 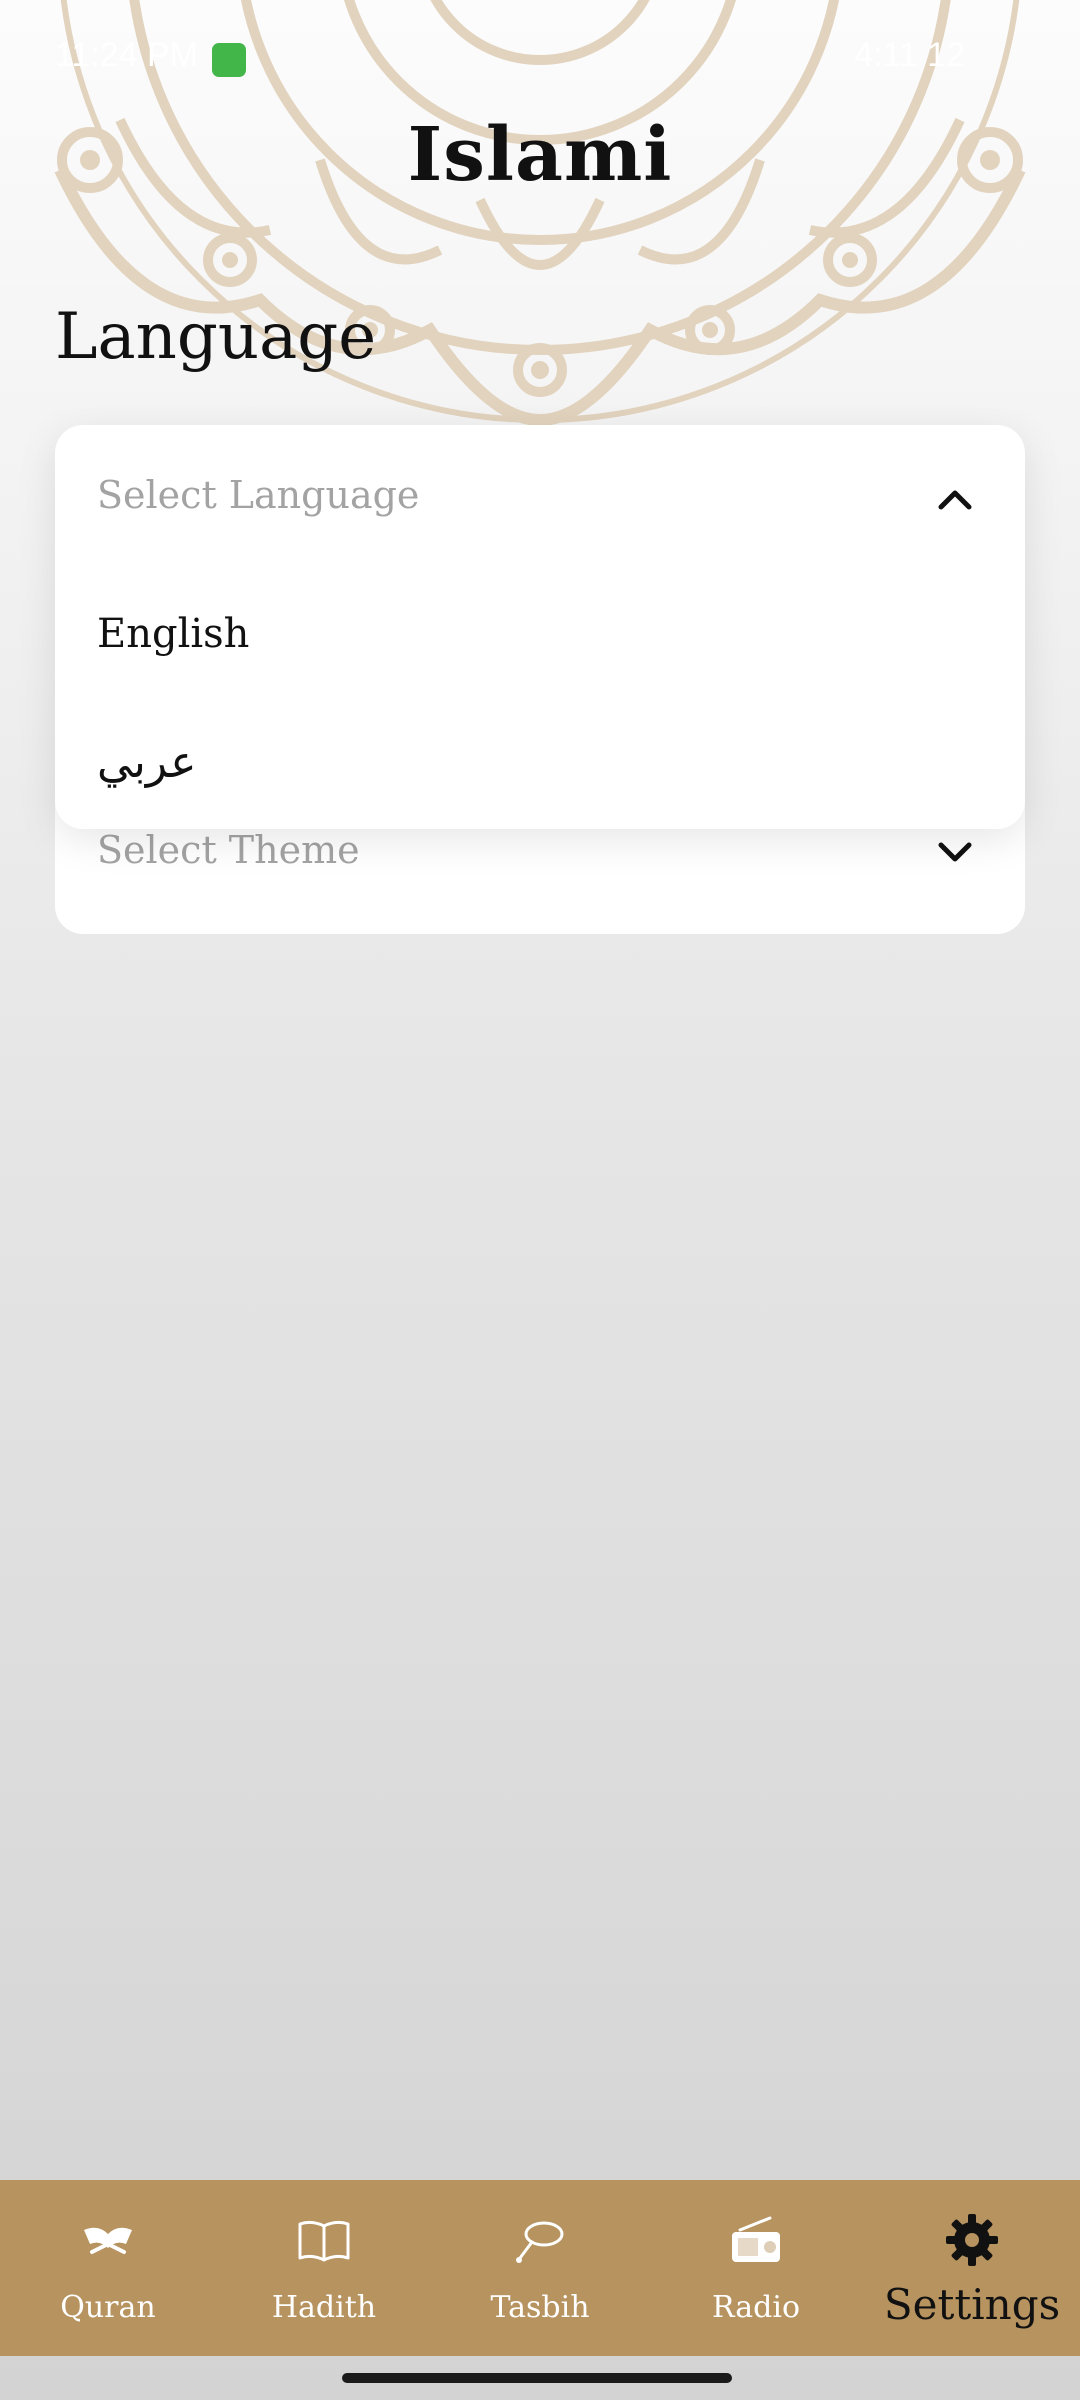 I want to click on chevron-up-icon, so click(x=955, y=500).